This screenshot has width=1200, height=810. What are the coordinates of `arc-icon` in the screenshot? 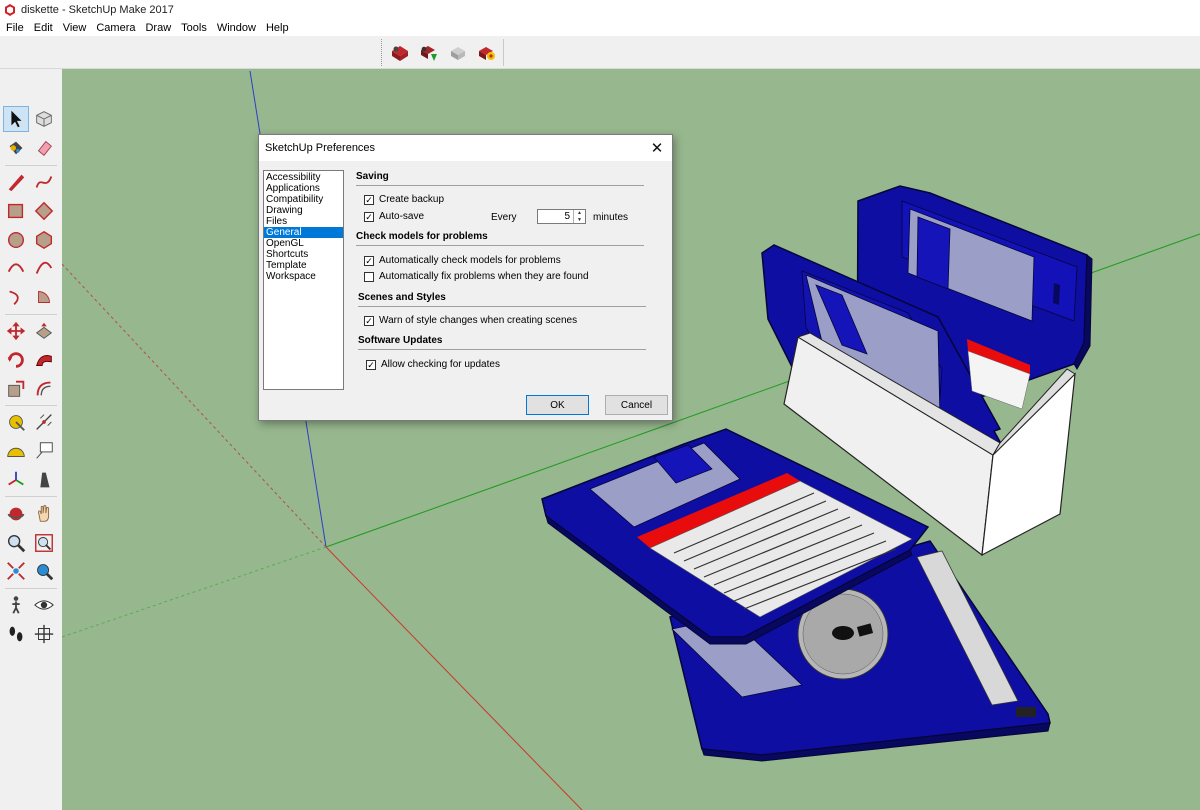 It's located at (16, 268).